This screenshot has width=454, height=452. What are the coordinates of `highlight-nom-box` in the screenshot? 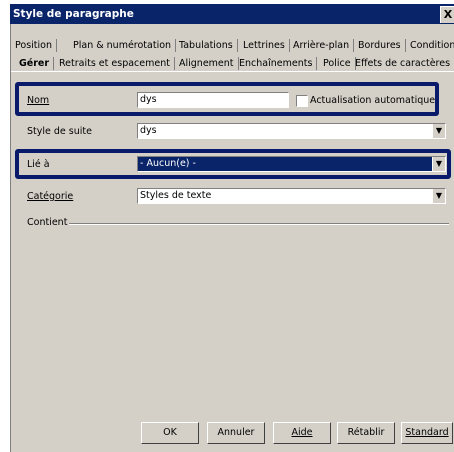 It's located at (227, 99).